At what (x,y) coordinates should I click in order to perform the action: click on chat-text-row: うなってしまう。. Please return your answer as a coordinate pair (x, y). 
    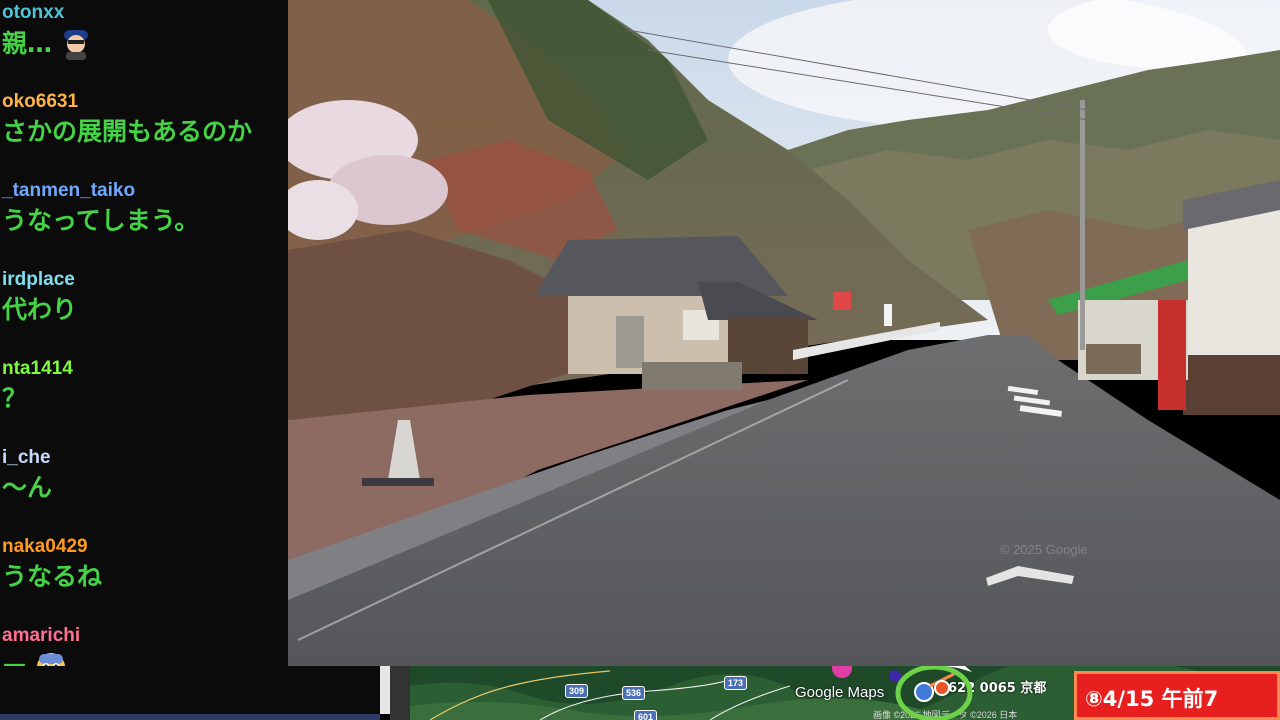
    Looking at the image, I should click on (100, 221).